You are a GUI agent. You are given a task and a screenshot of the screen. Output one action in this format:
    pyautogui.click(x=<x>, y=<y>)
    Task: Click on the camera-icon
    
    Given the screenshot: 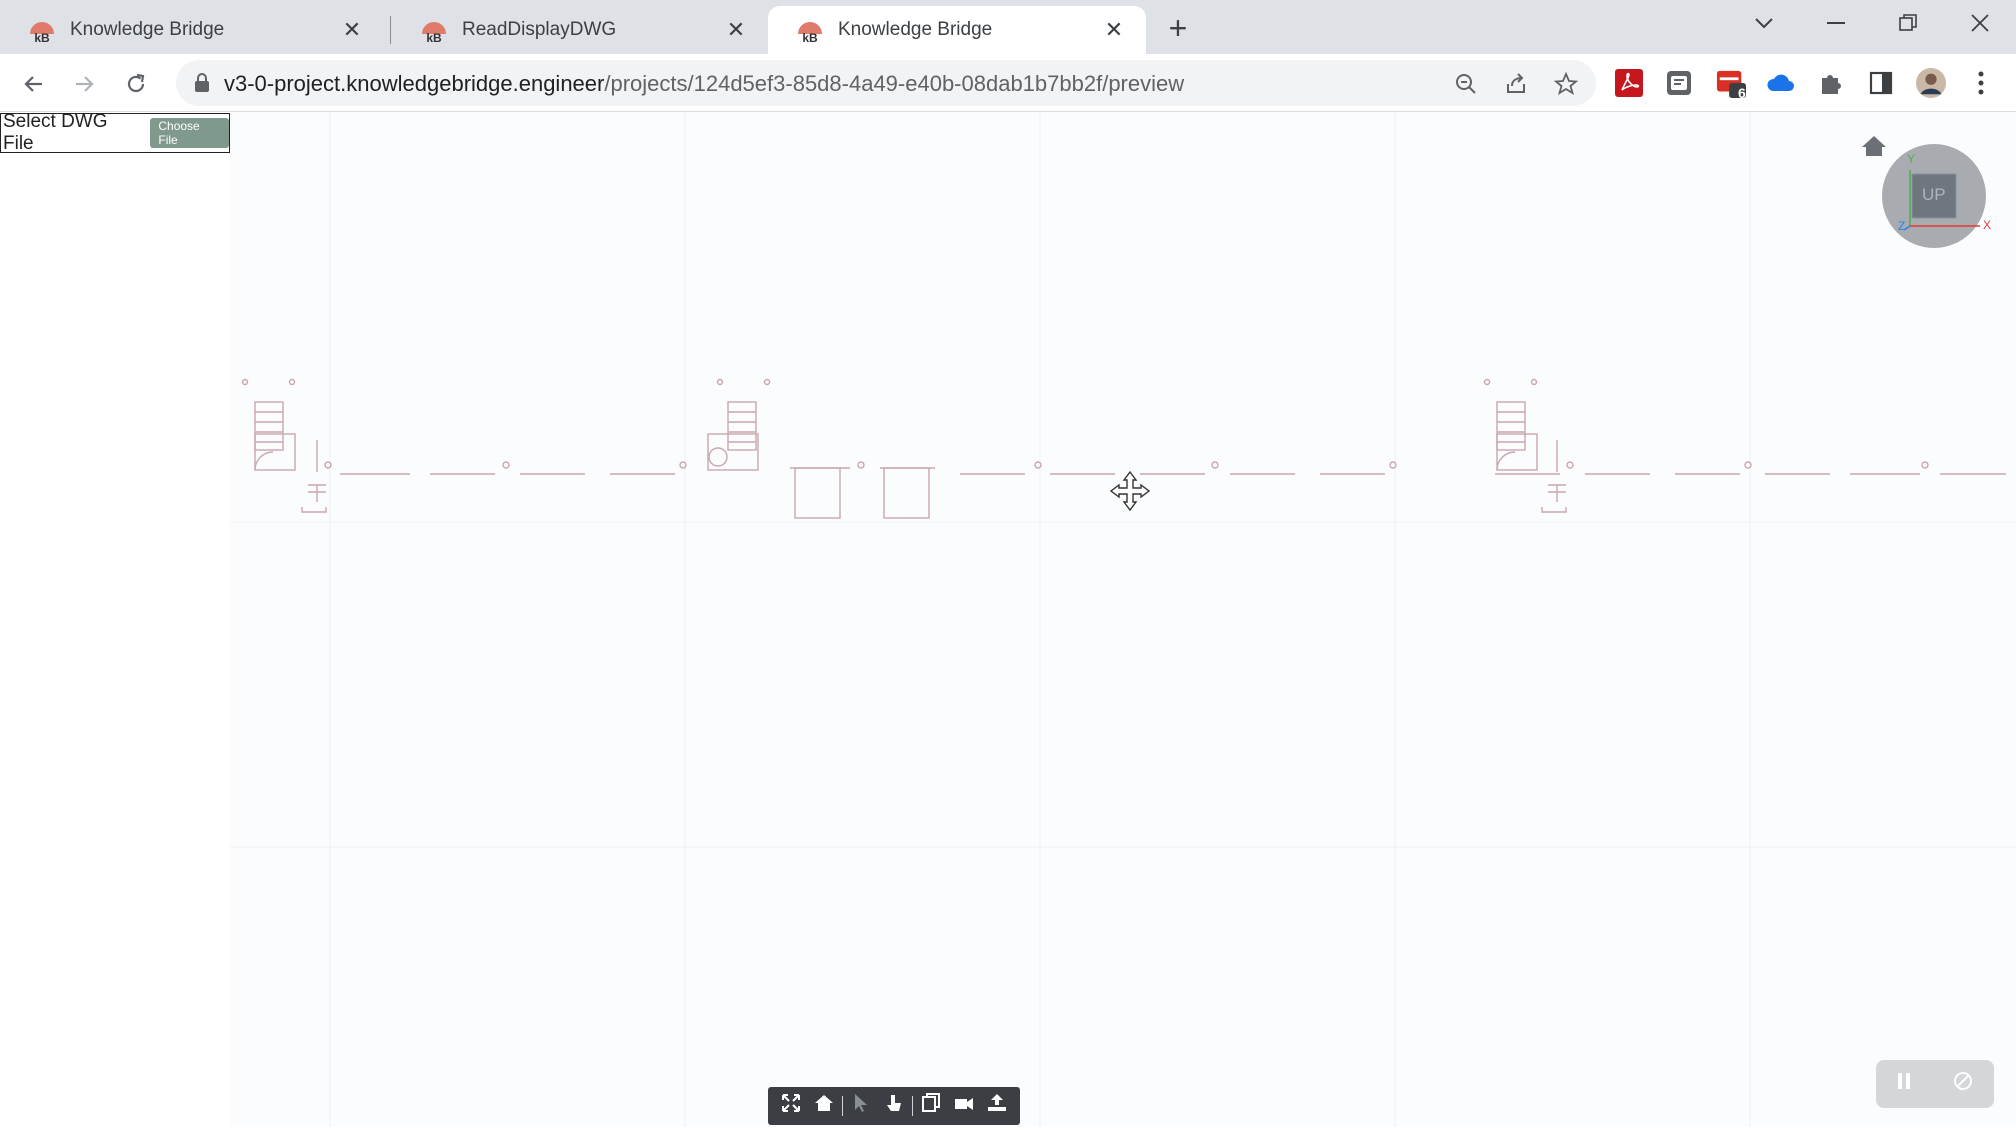 What is the action you would take?
    pyautogui.click(x=964, y=1106)
    